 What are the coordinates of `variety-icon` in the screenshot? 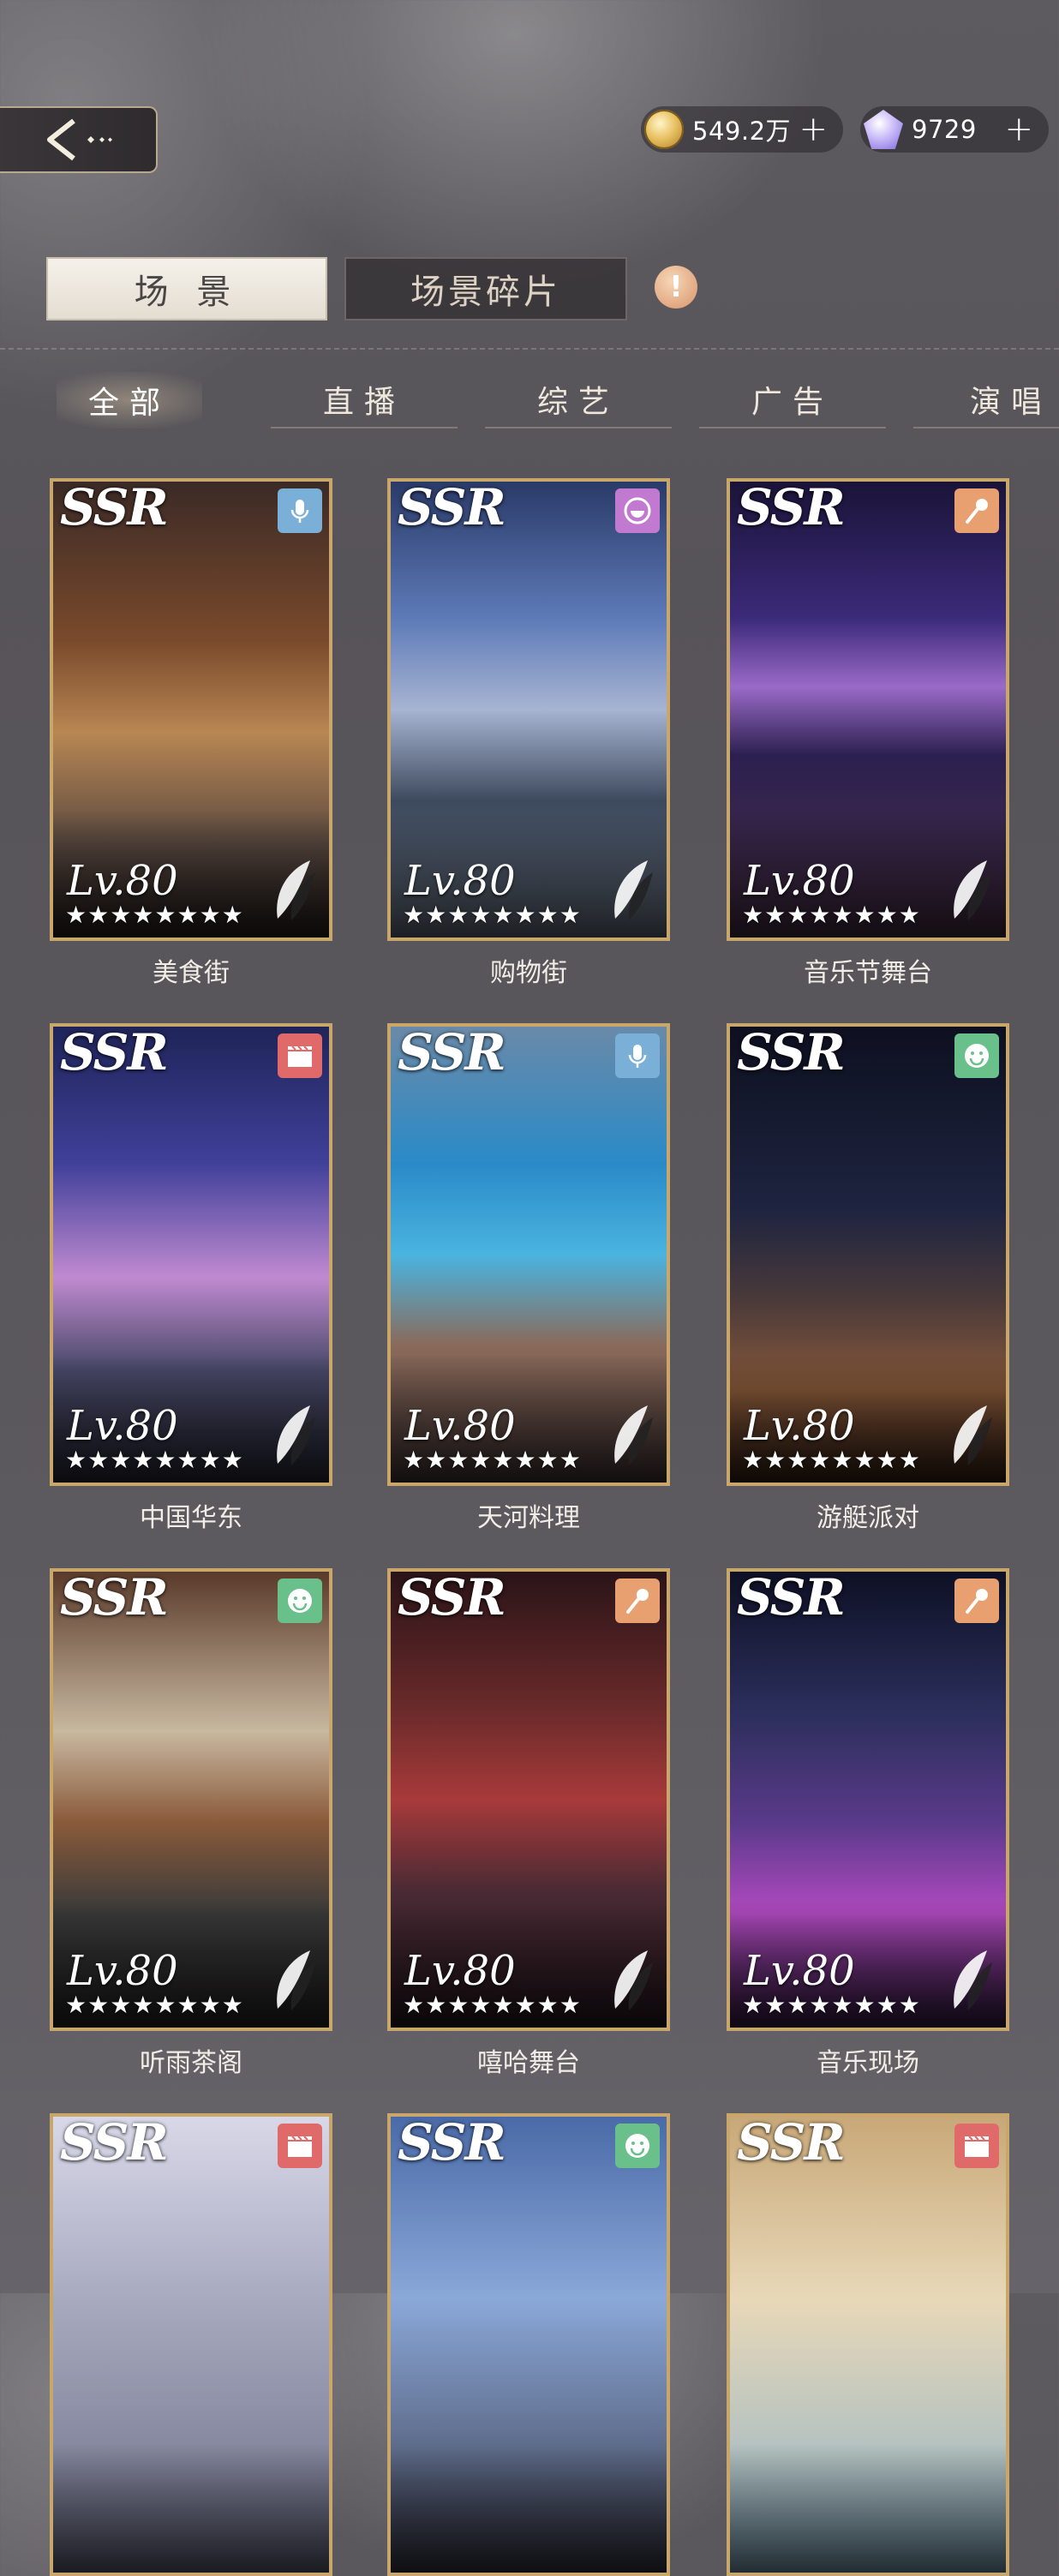 It's located at (637, 511).